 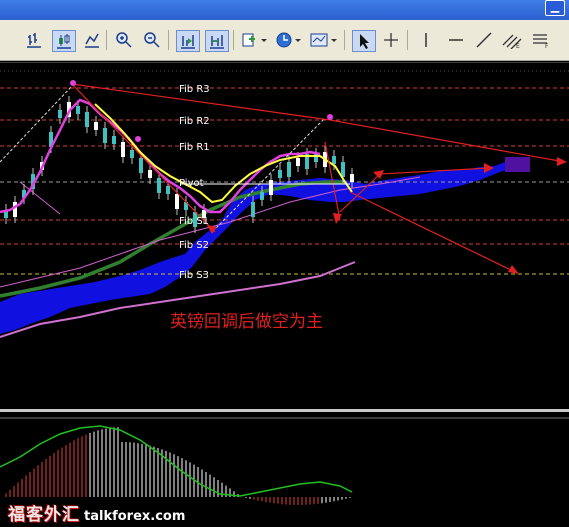 I want to click on trendline-icon, so click(x=484, y=40).